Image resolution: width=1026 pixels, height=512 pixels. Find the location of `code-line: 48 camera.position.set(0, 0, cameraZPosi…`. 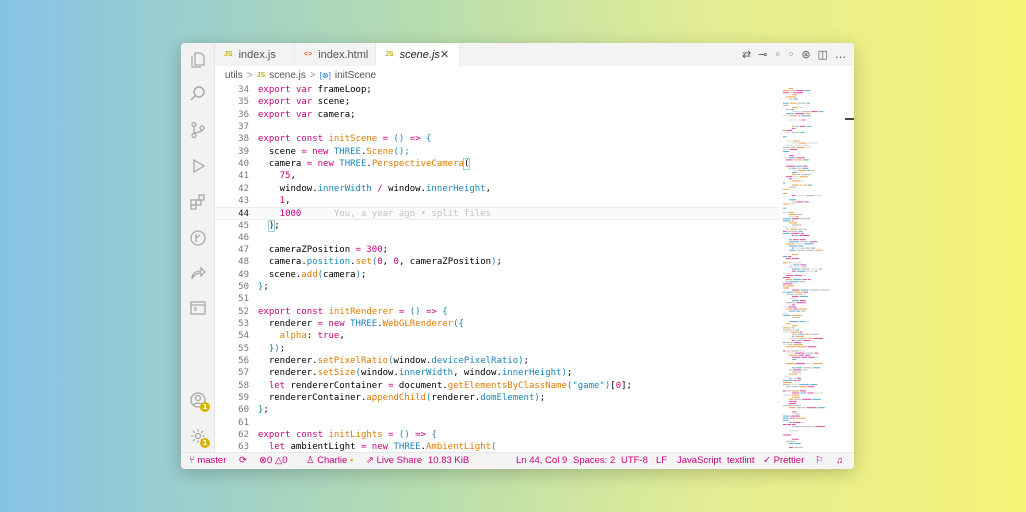

code-line: 48 camera.position.set(0, 0, cameraZPosi… is located at coordinates (510, 262).